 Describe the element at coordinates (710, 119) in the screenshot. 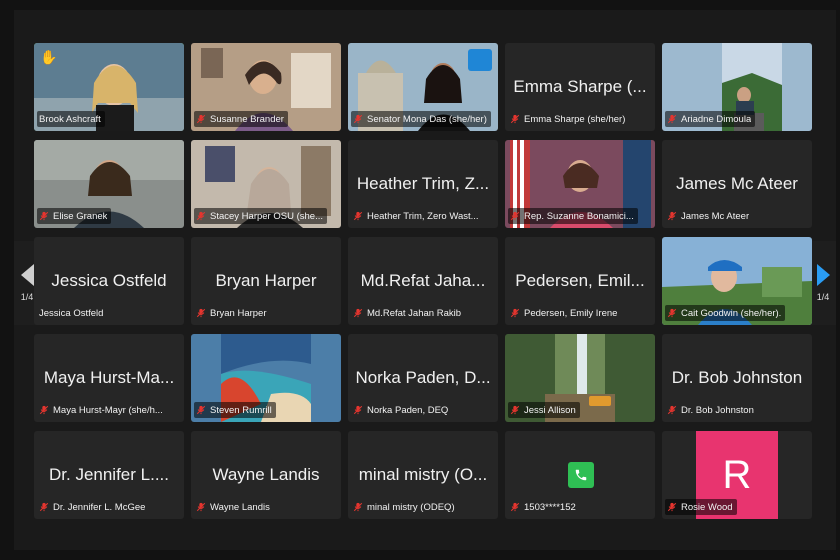

I see `participant-name-label: Ariadne Dimoula` at that location.